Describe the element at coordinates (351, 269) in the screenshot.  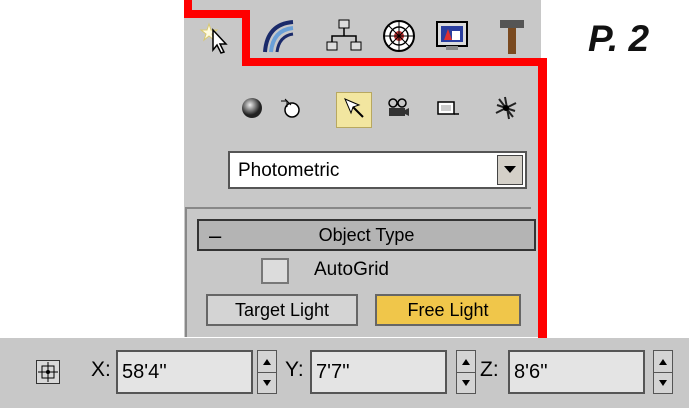
I see `autogrid-label: AutoGrid` at that location.